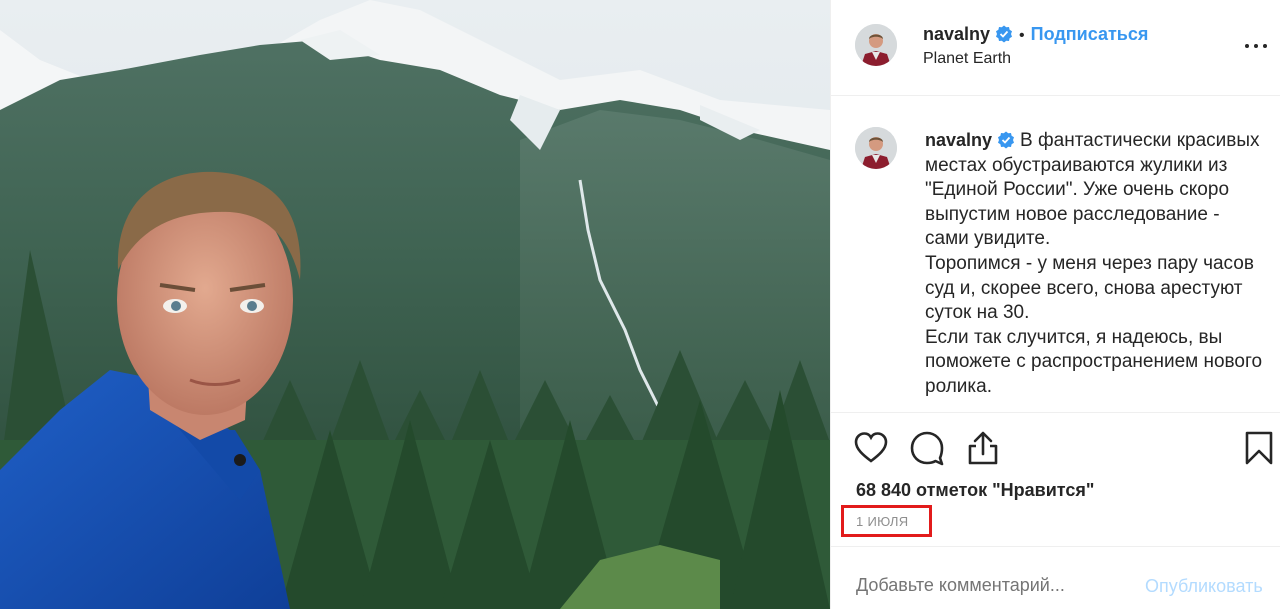 This screenshot has height=609, width=1280. I want to click on comment-bubble-icon, so click(927, 448).